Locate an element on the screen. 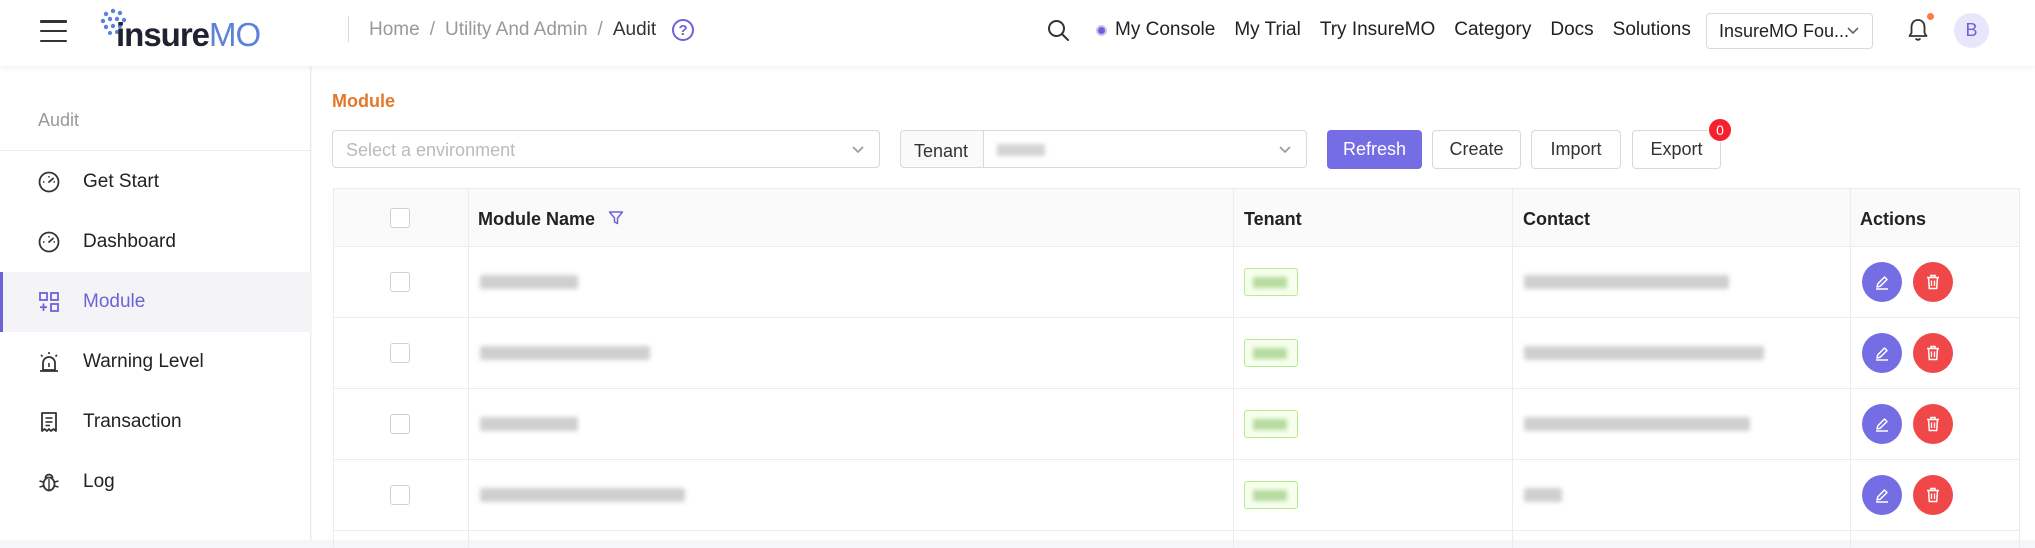  sidebar-item-label: Module is located at coordinates (114, 301).